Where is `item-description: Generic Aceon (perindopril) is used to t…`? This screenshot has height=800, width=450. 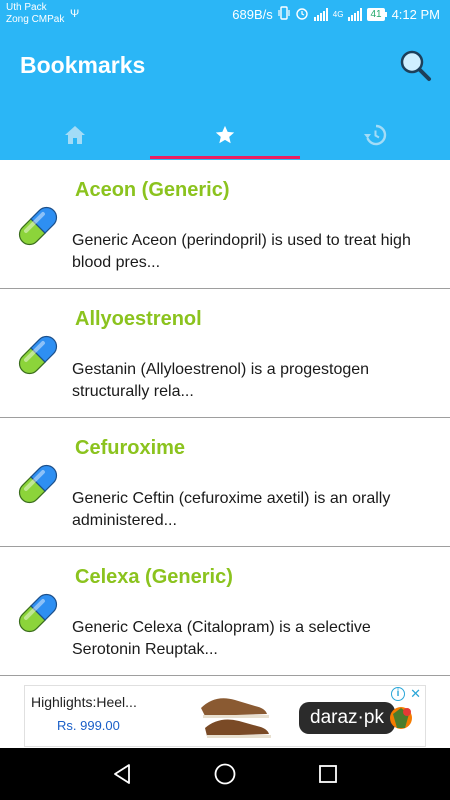 item-description: Generic Aceon (perindopril) is used to t… is located at coordinates (241, 251).